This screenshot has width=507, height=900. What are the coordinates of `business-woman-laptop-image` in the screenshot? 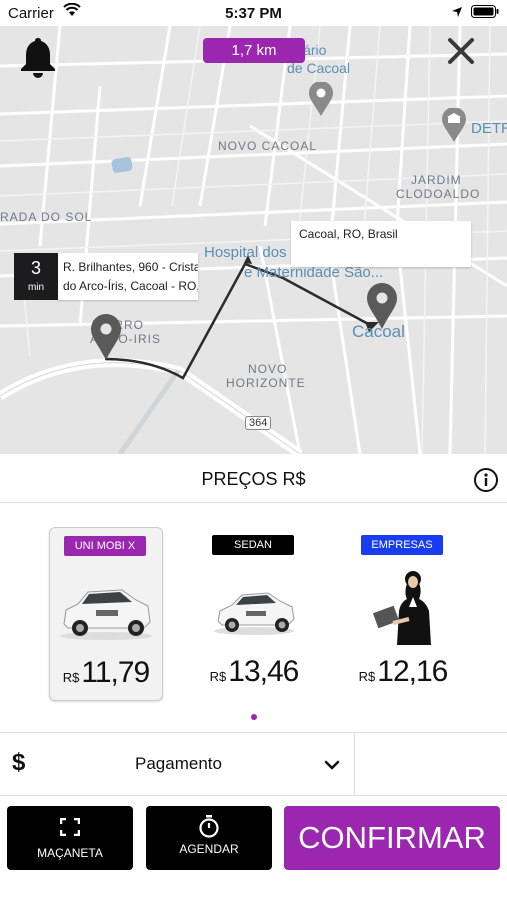 It's located at (403, 605).